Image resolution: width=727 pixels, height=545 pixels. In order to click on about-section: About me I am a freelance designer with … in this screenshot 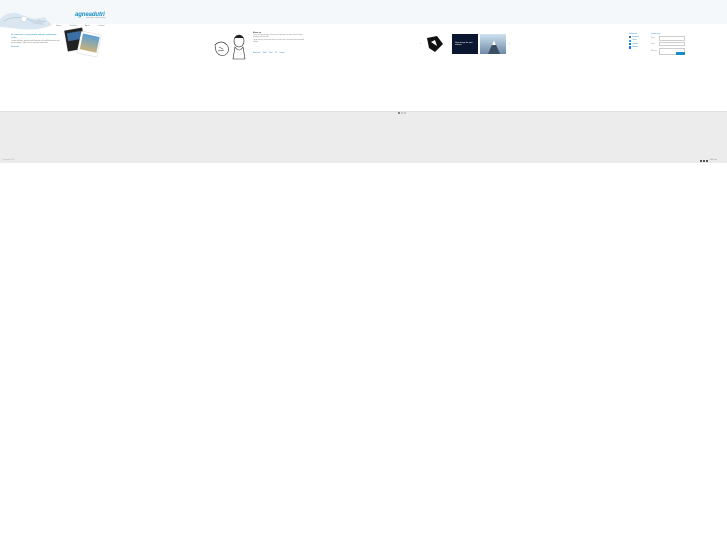, I will do `click(279, 38)`.